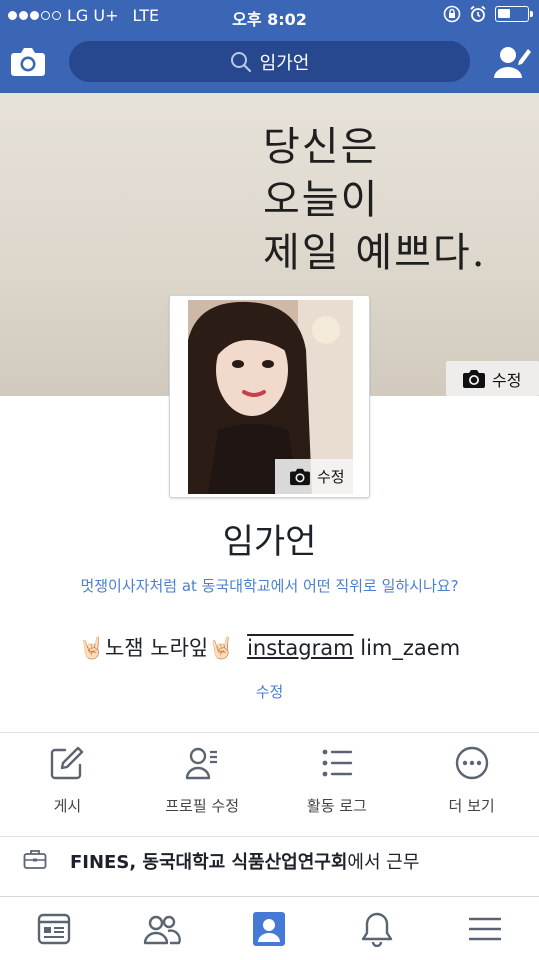  I want to click on action-post-label: 게시, so click(67, 806).